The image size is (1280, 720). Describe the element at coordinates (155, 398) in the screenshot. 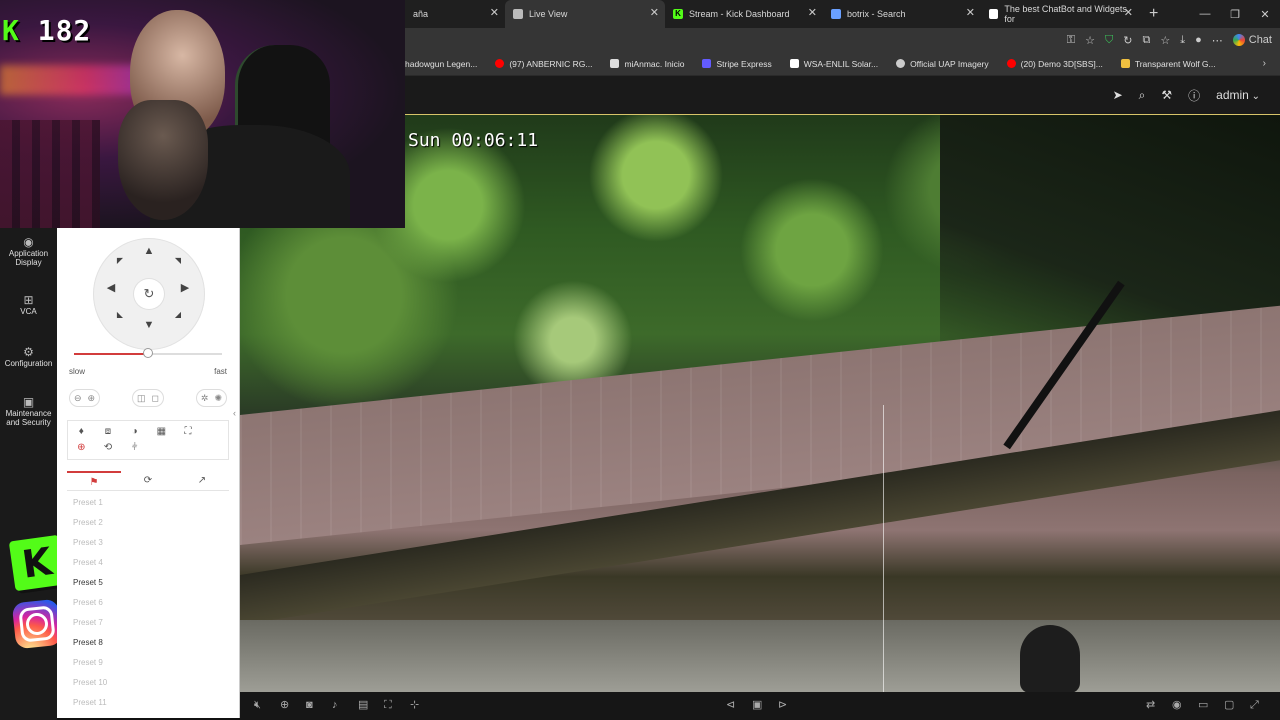

I see `focus-far-icon: ◻` at that location.